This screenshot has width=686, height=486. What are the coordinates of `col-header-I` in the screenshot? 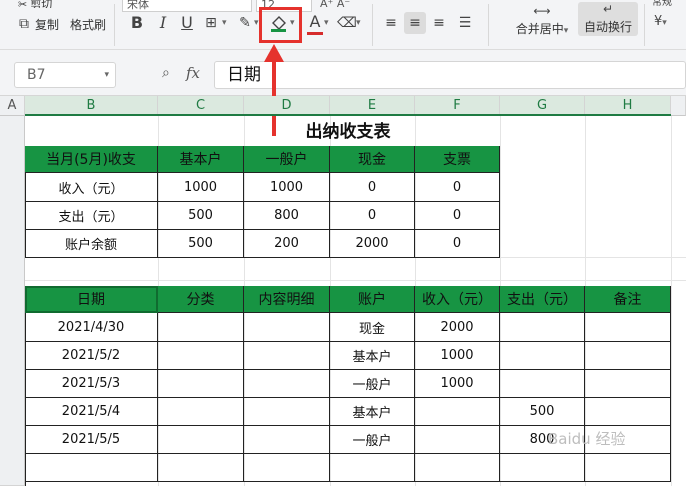 It's located at (678, 106).